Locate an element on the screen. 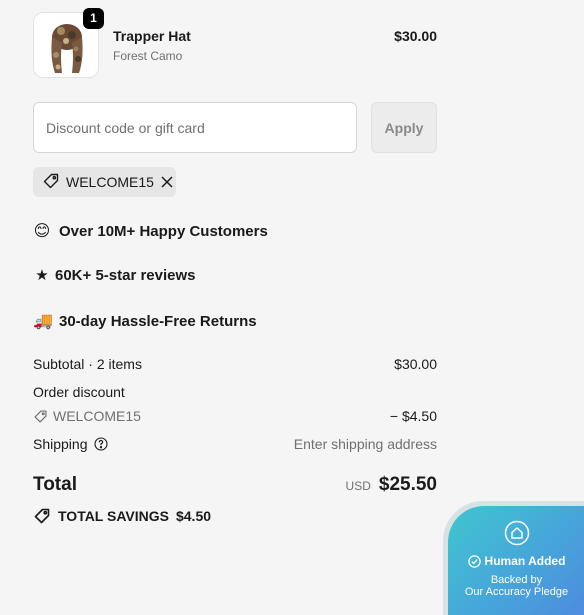 This screenshot has width=584, height=615. total-amount: $25.50 is located at coordinates (407, 484).